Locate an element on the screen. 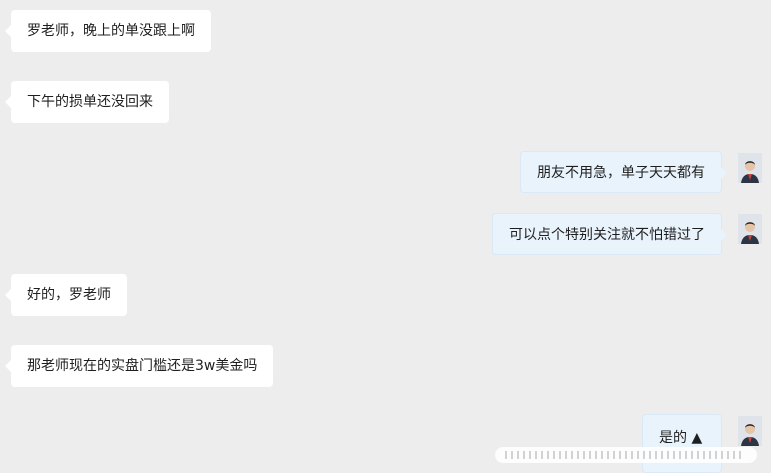  message-bubble: 朋友不用急，单子天天都有 is located at coordinates (623, 172).